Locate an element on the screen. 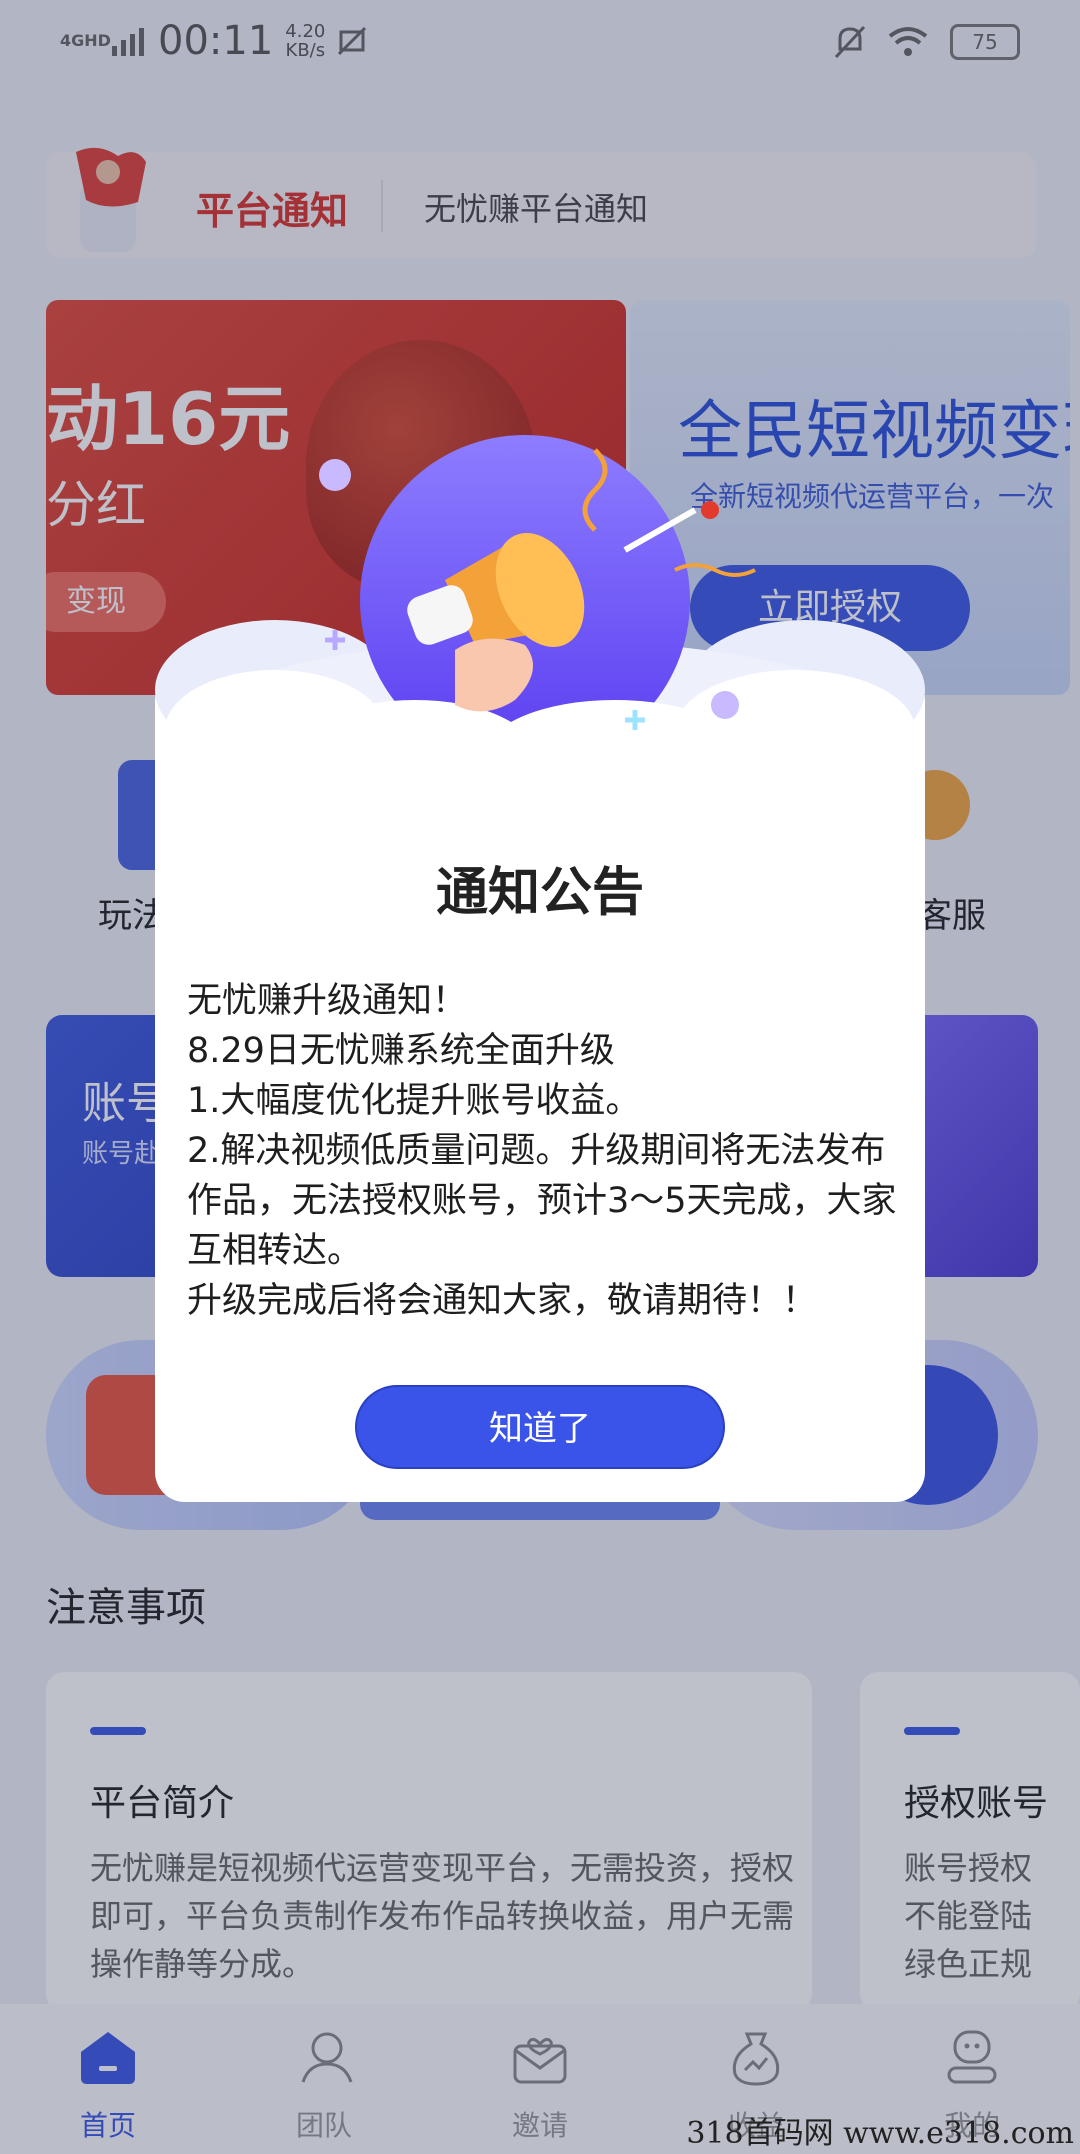  dialog-line: 1.大幅度优化提升账号收益。 is located at coordinates (414, 1101).